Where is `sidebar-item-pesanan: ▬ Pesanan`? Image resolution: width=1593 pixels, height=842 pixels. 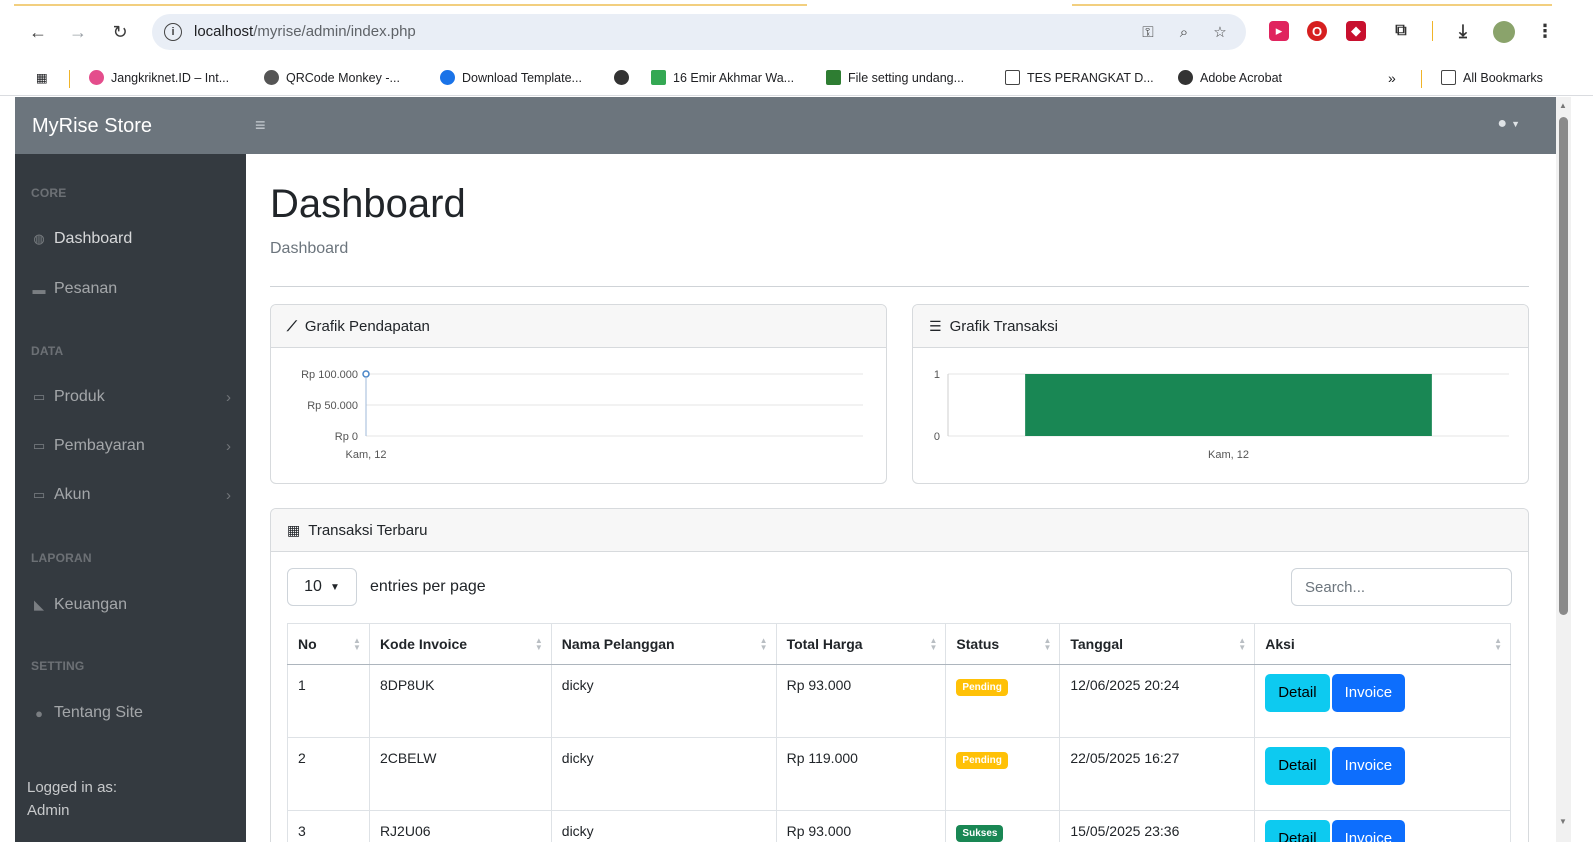
sidebar-item-pesanan: ▬ Pesanan is located at coordinates (131, 289).